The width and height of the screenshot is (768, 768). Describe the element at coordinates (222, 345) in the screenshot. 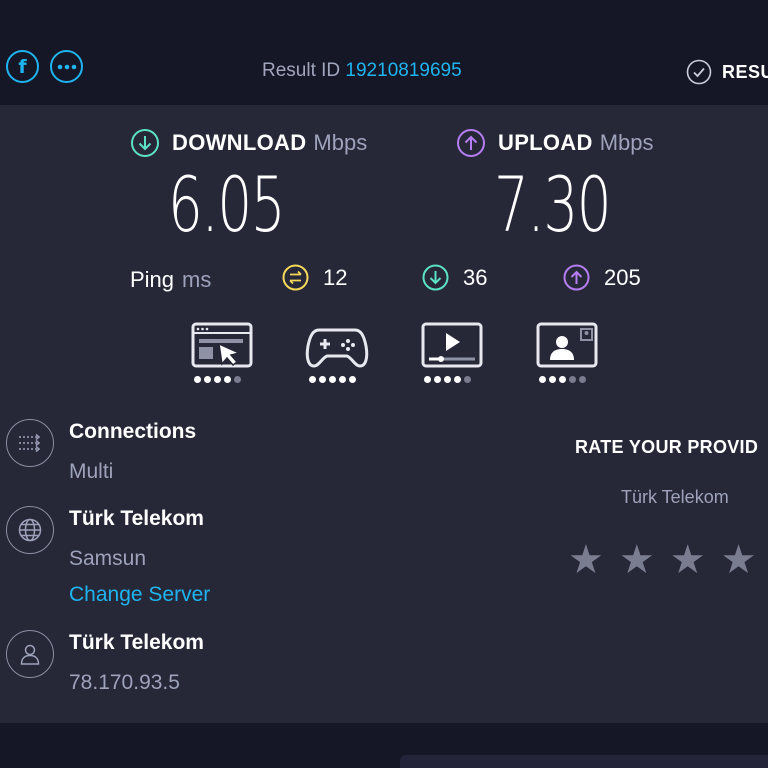

I see `web-browsing-icon` at that location.